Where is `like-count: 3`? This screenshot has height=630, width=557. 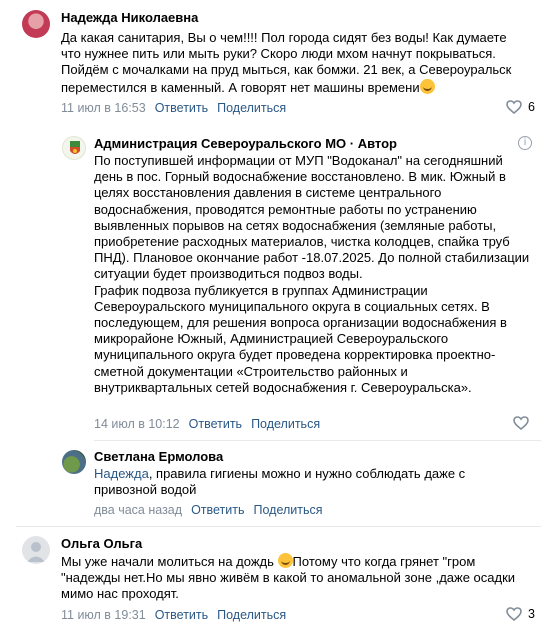
like-count: 3 is located at coordinates (531, 614).